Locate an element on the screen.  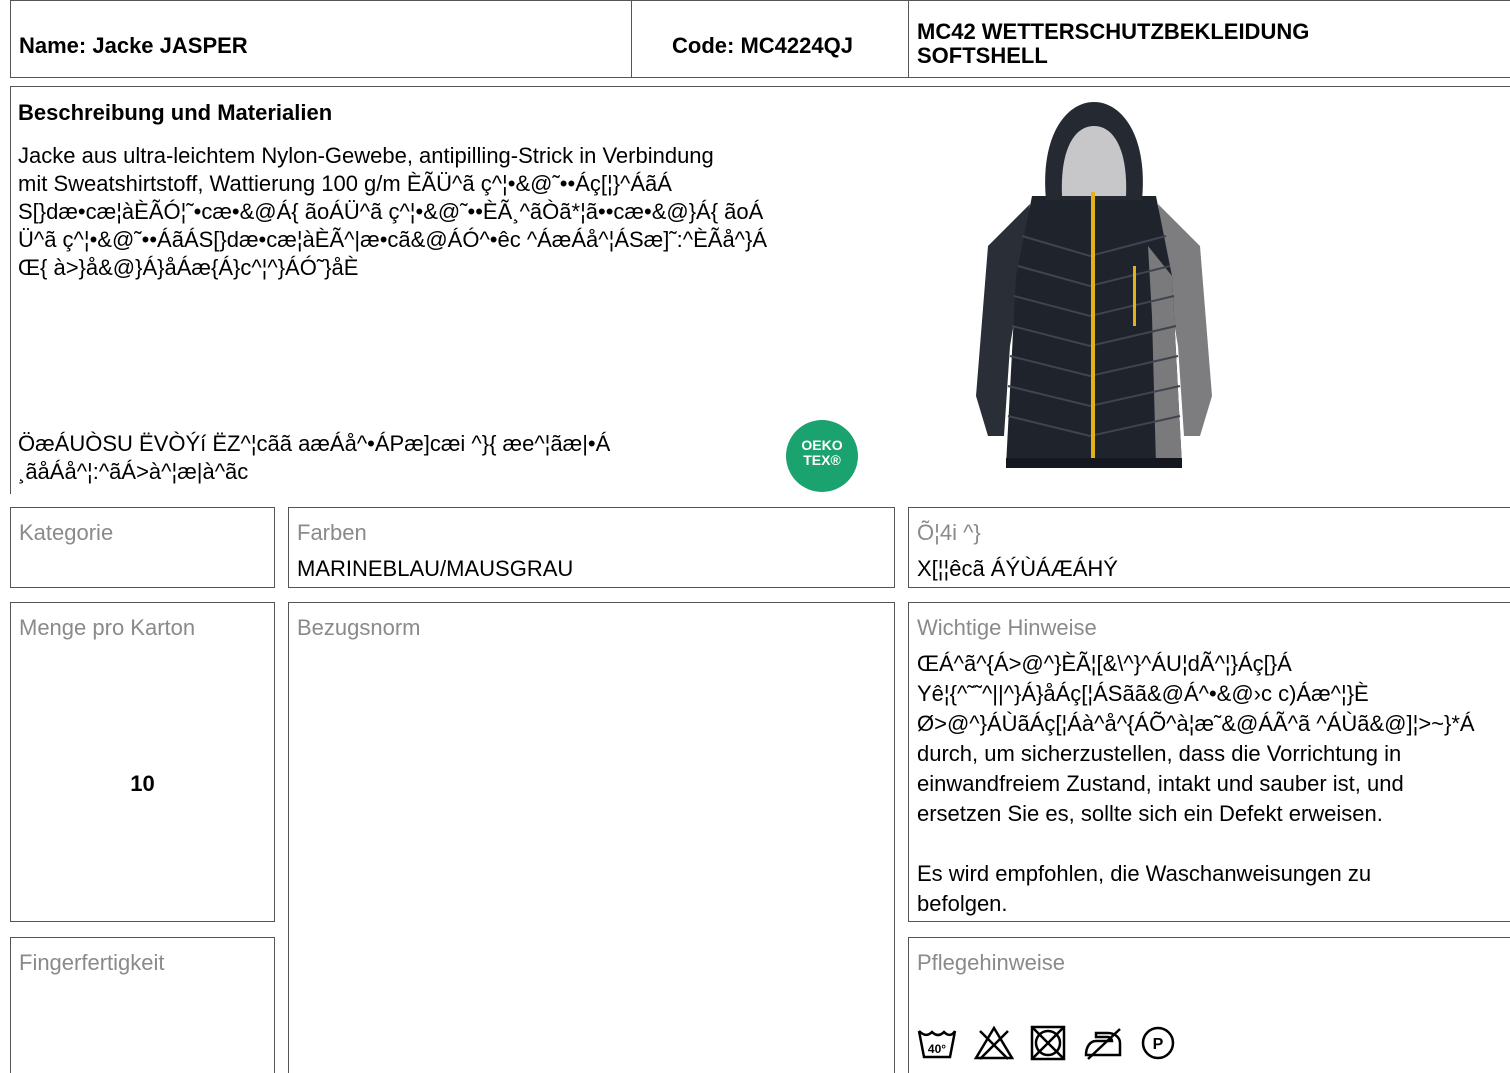
pflege-label: Pflegehinweise is located at coordinates (991, 962).